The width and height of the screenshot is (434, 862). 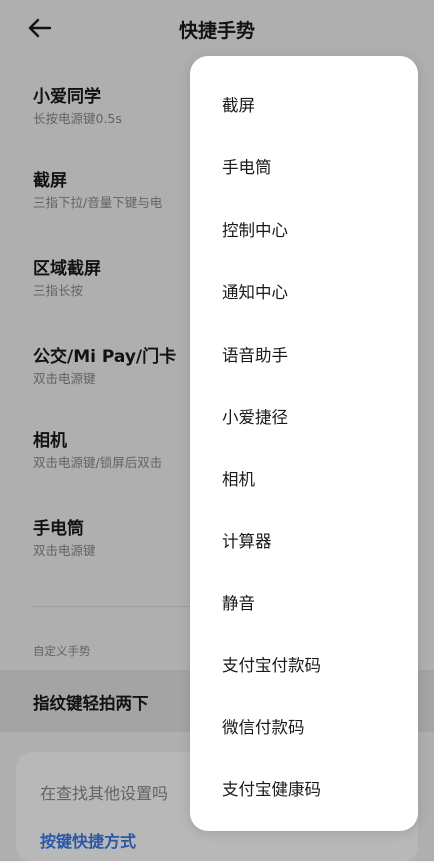 I want to click on menu-item-calculator: 计算器, so click(x=247, y=540).